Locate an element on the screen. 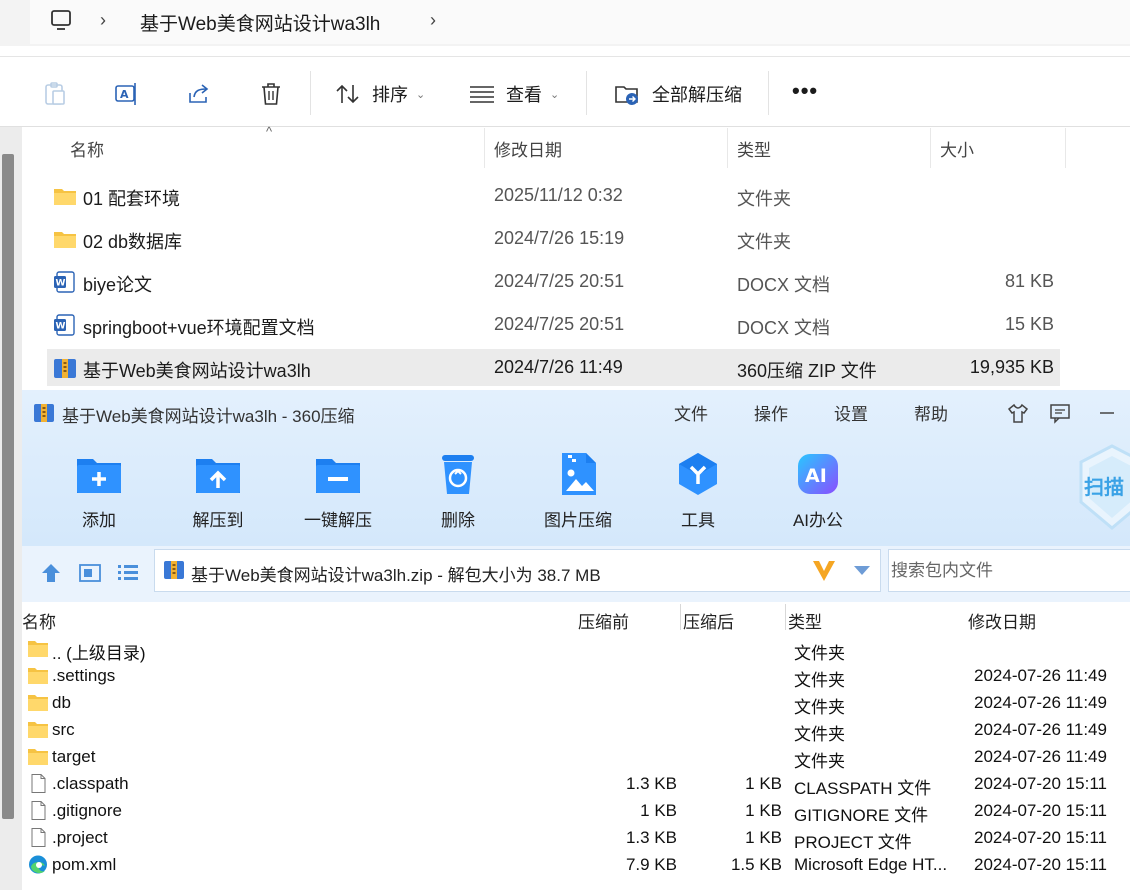 This screenshot has height=890, width=1130. file-row: 02 db数据库 2024/7/26 15:19 文件夹 is located at coordinates (553, 238).